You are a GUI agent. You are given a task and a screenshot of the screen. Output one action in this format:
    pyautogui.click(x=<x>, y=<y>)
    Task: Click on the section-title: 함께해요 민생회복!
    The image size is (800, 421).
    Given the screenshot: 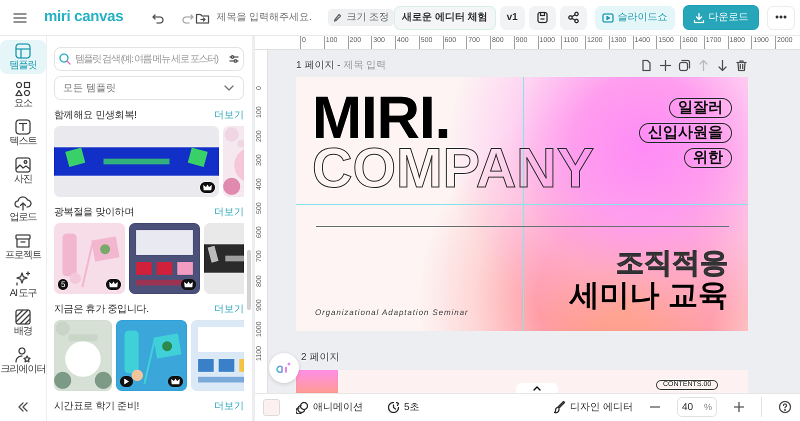 What is the action you would take?
    pyautogui.click(x=95, y=115)
    